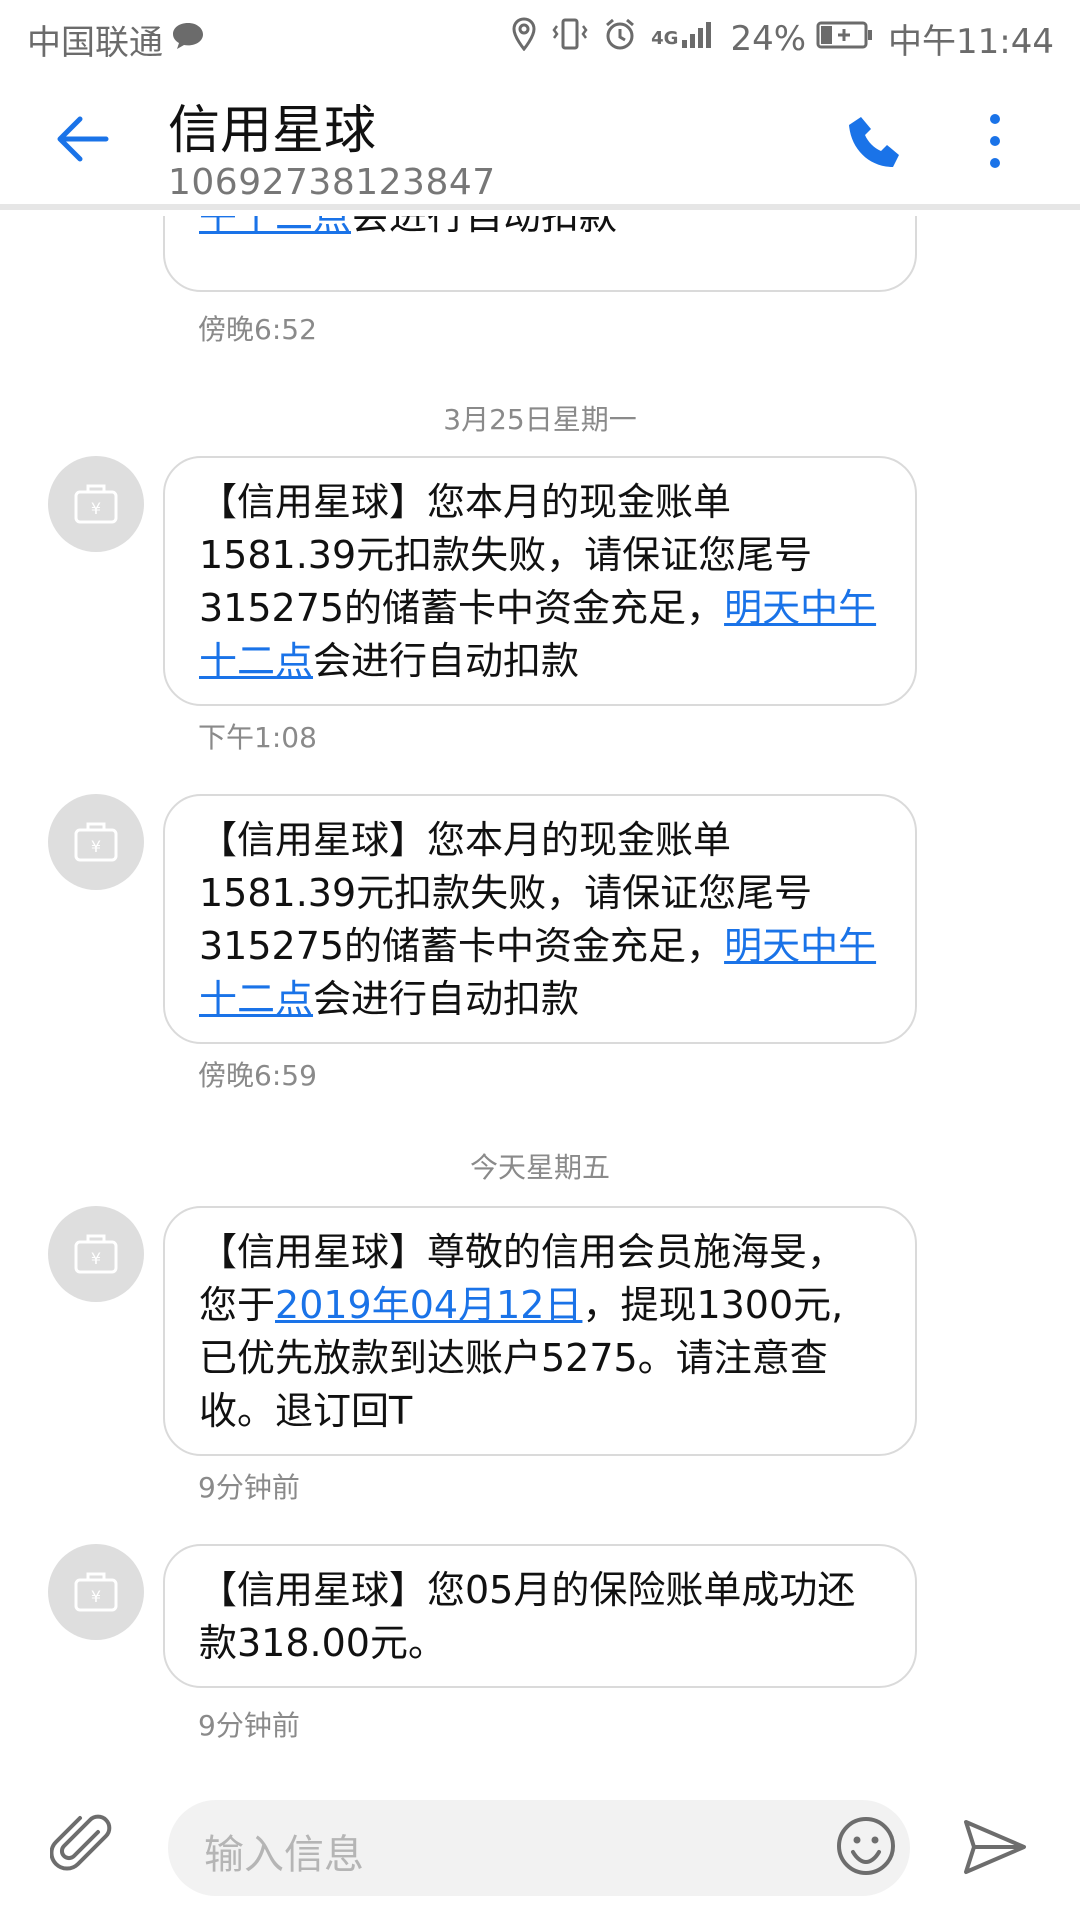  I want to click on location-icon, so click(524, 38).